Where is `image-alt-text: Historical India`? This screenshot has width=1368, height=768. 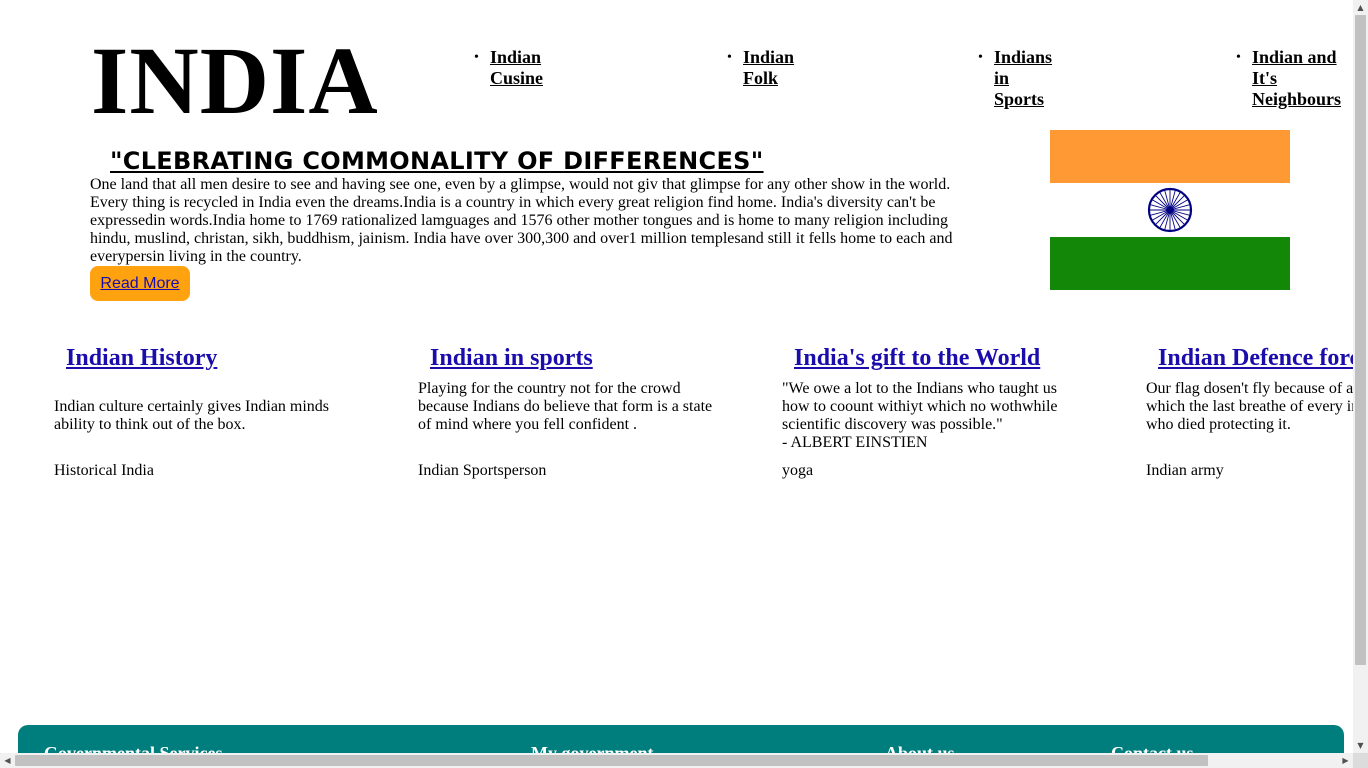 image-alt-text: Historical India is located at coordinates (104, 470).